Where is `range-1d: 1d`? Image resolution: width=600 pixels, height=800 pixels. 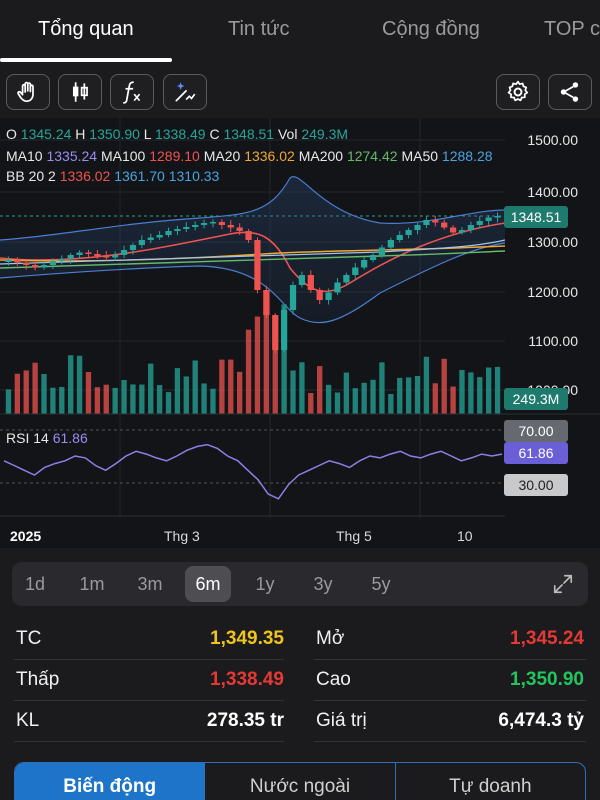
range-1d: 1d is located at coordinates (35, 584).